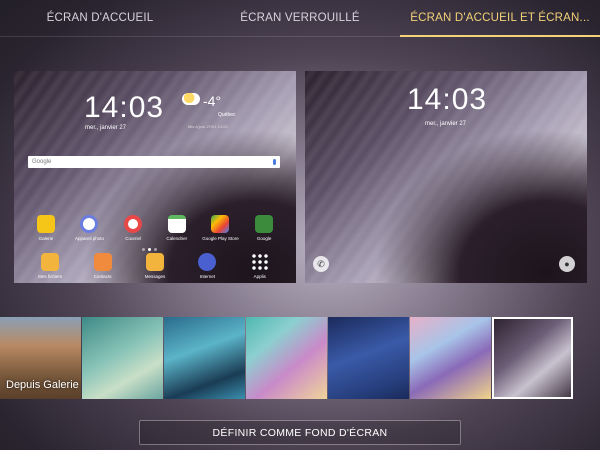 The height and width of the screenshot is (450, 600). I want to click on app-camera: Appareil photo, so click(89, 228).